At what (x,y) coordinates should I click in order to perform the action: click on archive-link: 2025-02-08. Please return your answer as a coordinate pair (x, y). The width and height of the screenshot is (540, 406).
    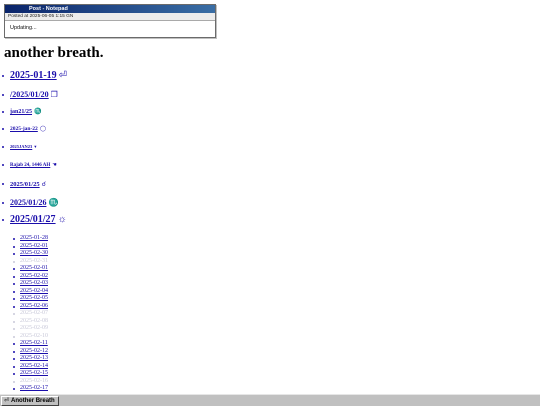
    Looking at the image, I should click on (34, 321).